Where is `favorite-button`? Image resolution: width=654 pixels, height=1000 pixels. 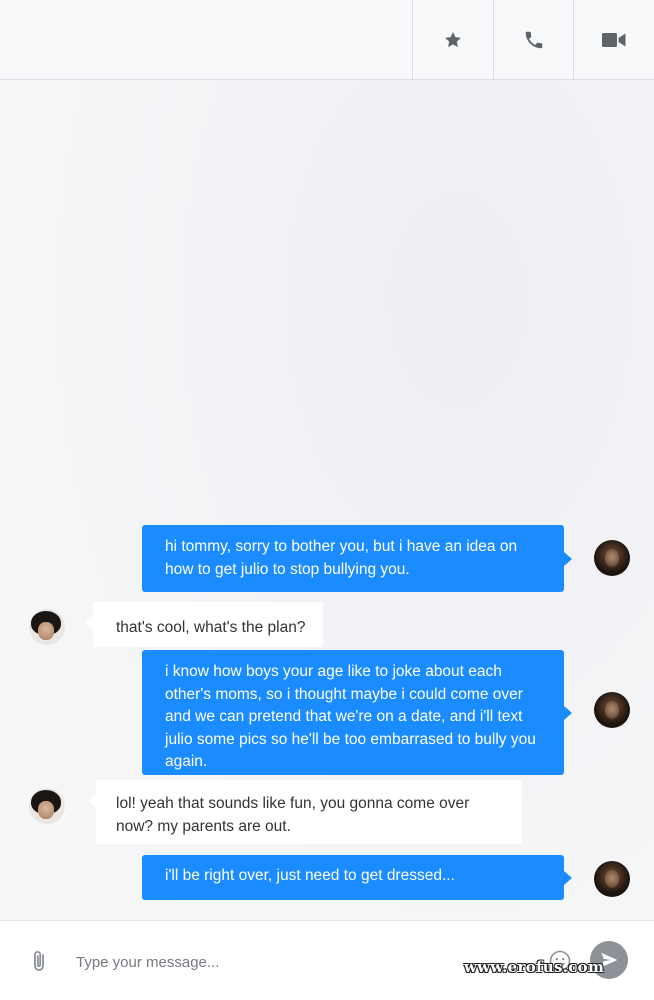
favorite-button is located at coordinates (452, 39).